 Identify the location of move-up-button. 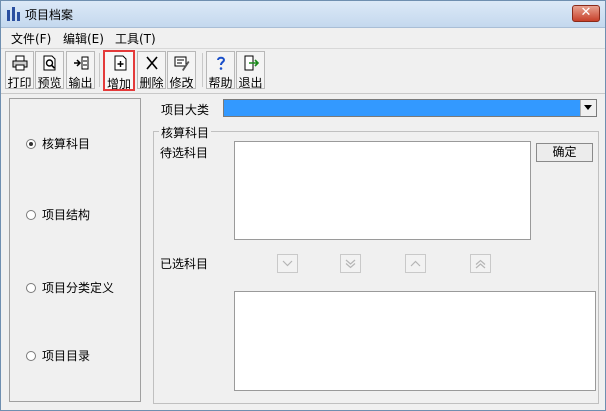
(415, 263).